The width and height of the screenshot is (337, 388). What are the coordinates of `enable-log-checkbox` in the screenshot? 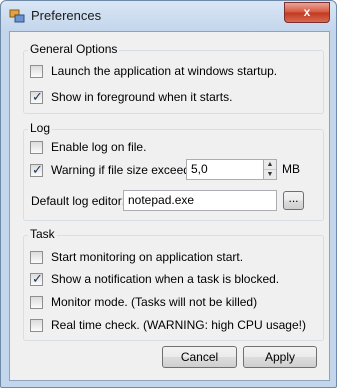 It's located at (36, 147).